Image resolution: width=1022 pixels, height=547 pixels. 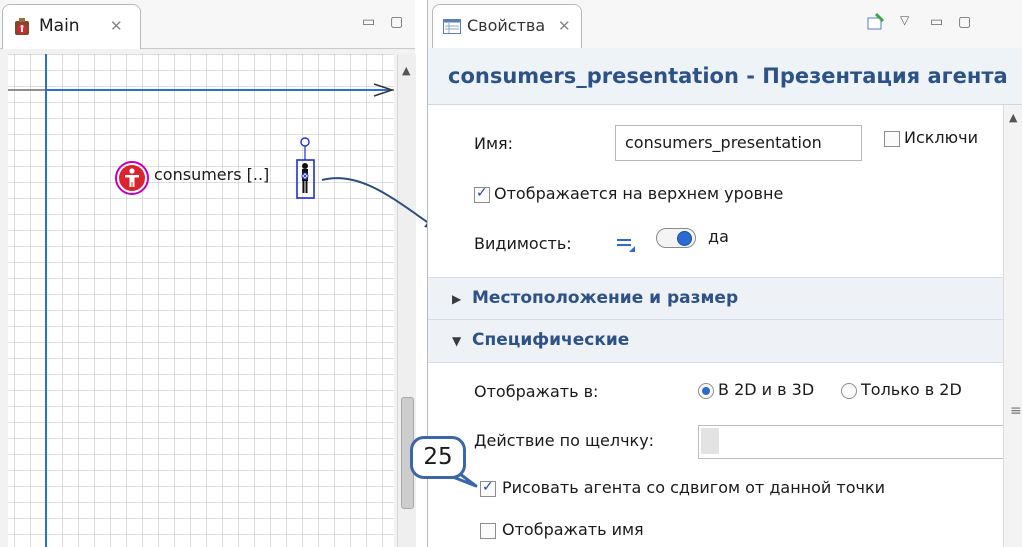 What do you see at coordinates (941, 137) in the screenshot?
I see `exclude-label: Исключи` at bounding box center [941, 137].